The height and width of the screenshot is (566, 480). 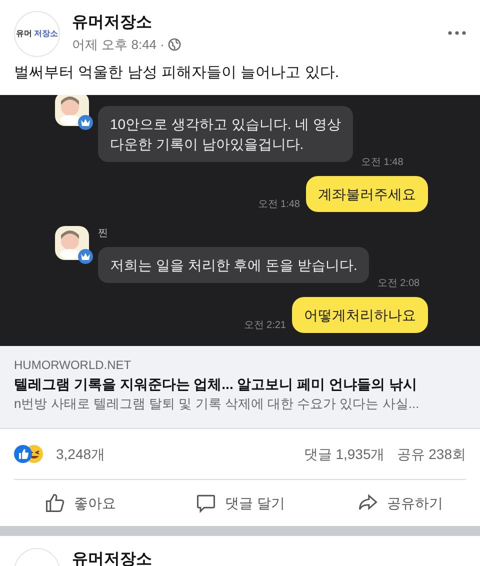 What do you see at coordinates (360, 315) in the screenshot?
I see `message-bubble: 어떻게처리하나요` at bounding box center [360, 315].